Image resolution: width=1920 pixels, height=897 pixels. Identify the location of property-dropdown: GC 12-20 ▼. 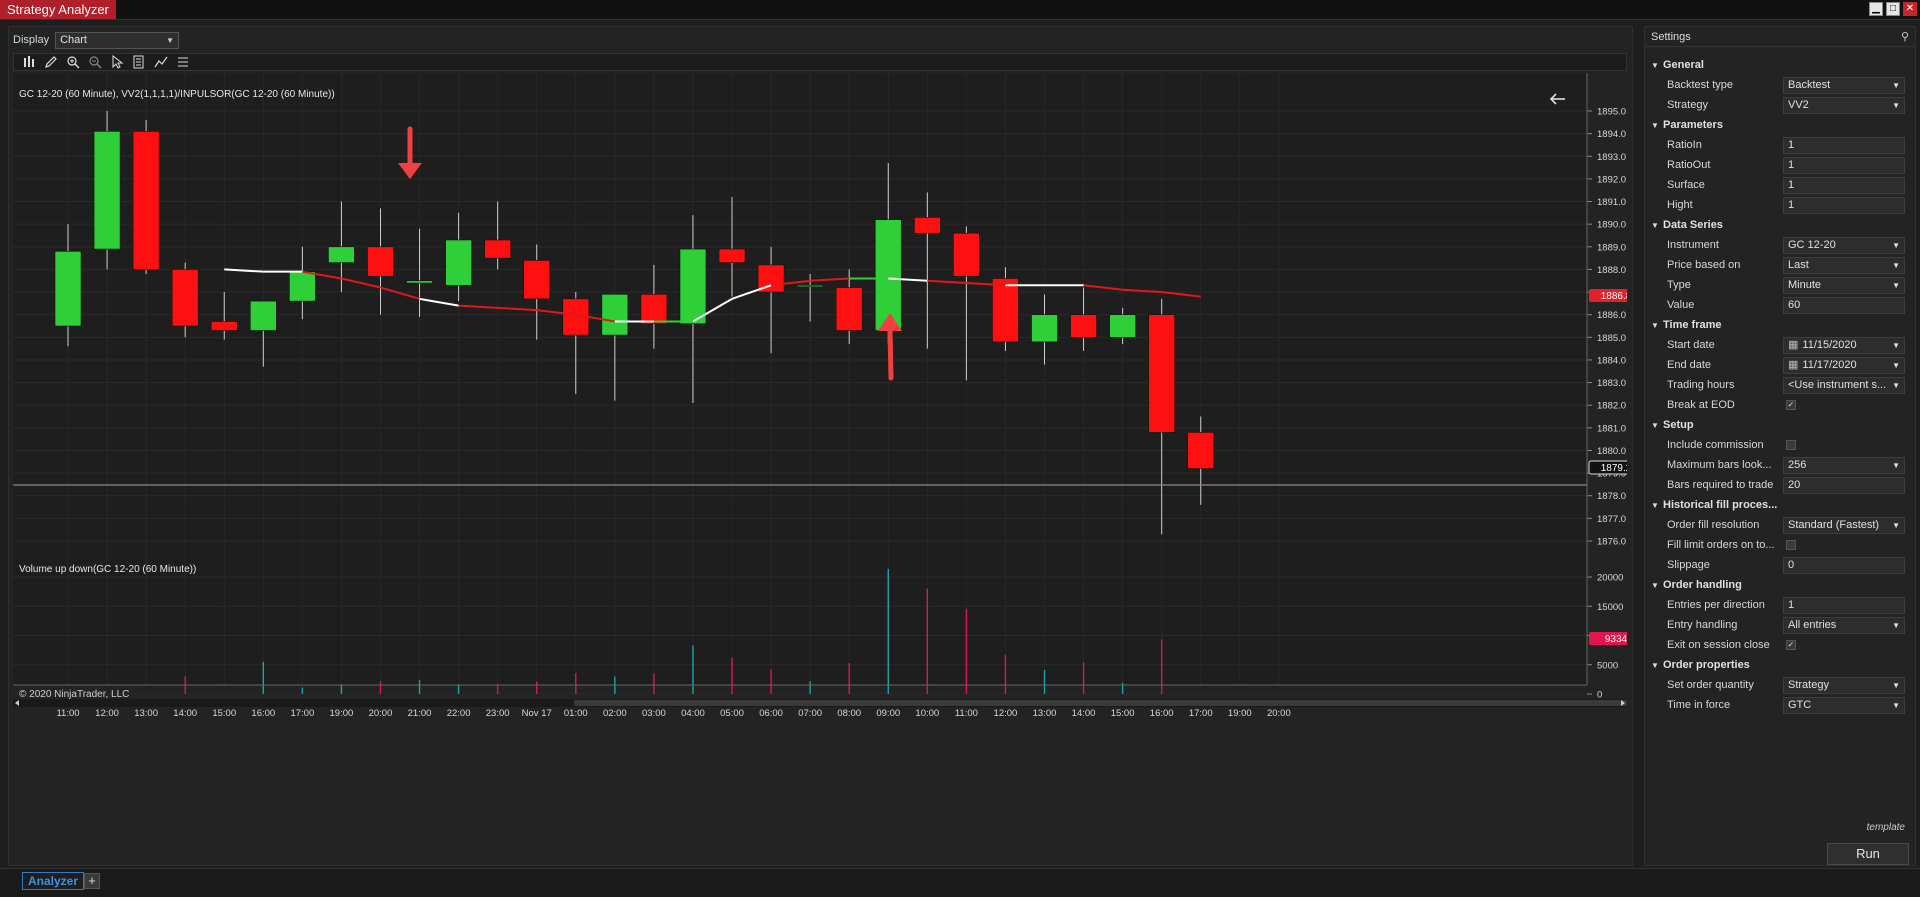
(1844, 245).